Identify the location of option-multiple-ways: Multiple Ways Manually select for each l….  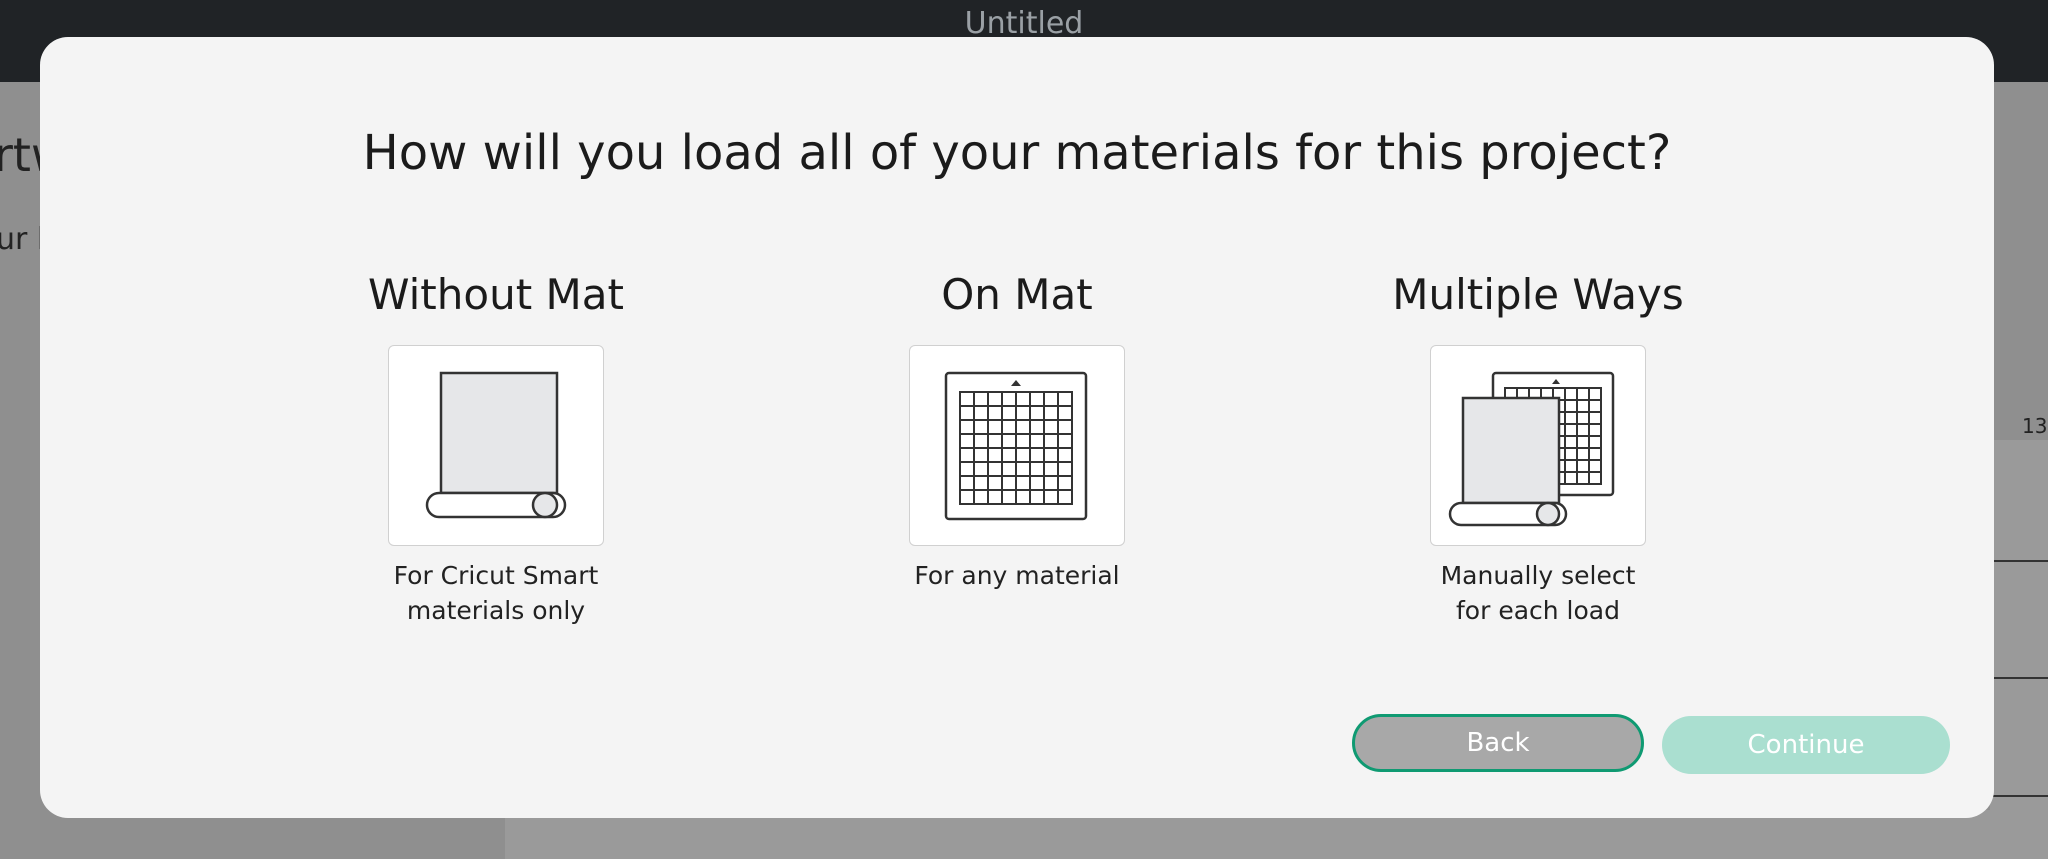
(1538, 446).